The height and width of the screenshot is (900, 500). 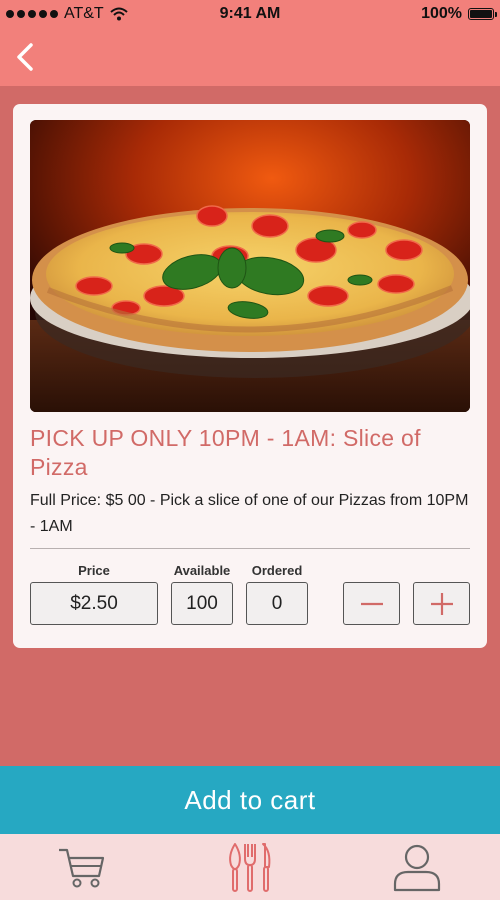 I want to click on back-button, so click(x=25, y=57).